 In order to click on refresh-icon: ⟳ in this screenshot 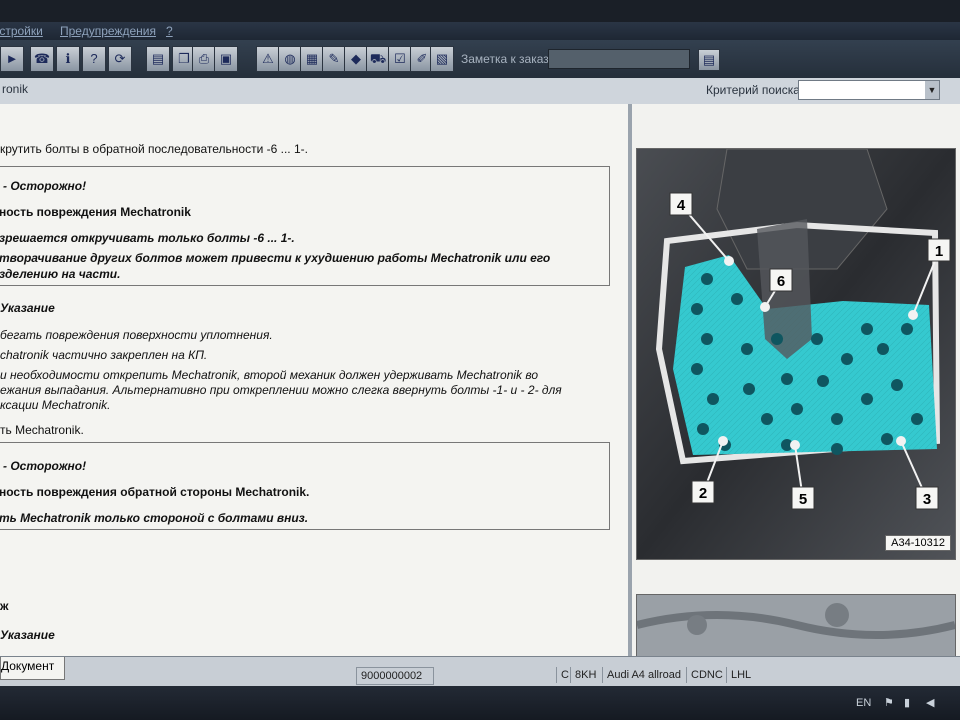, I will do `click(120, 58)`.